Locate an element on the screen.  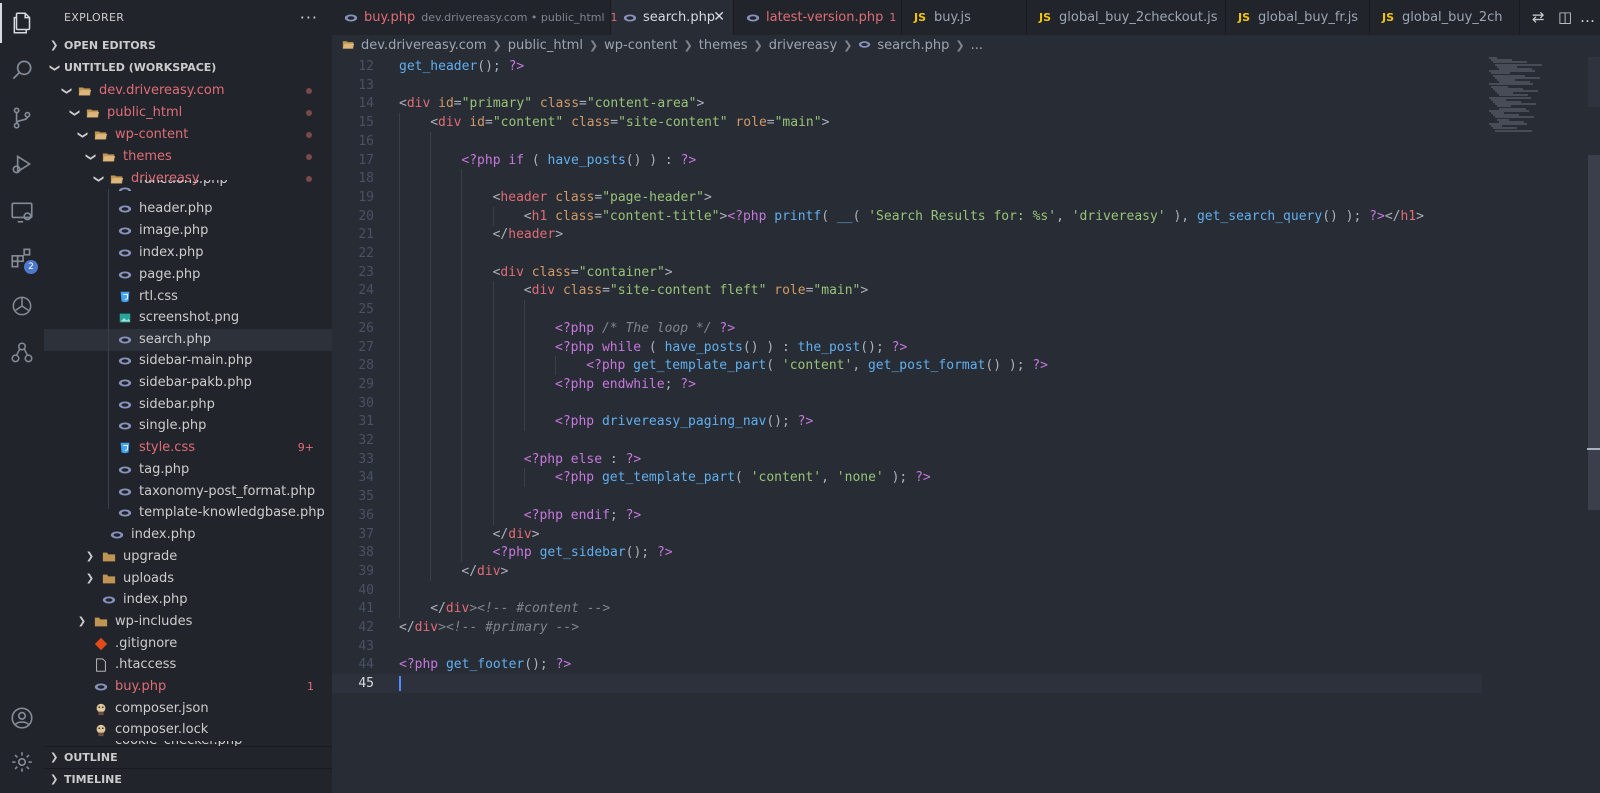
breadcrumb-item: dev.drivereasy.com is located at coordinates (424, 46).